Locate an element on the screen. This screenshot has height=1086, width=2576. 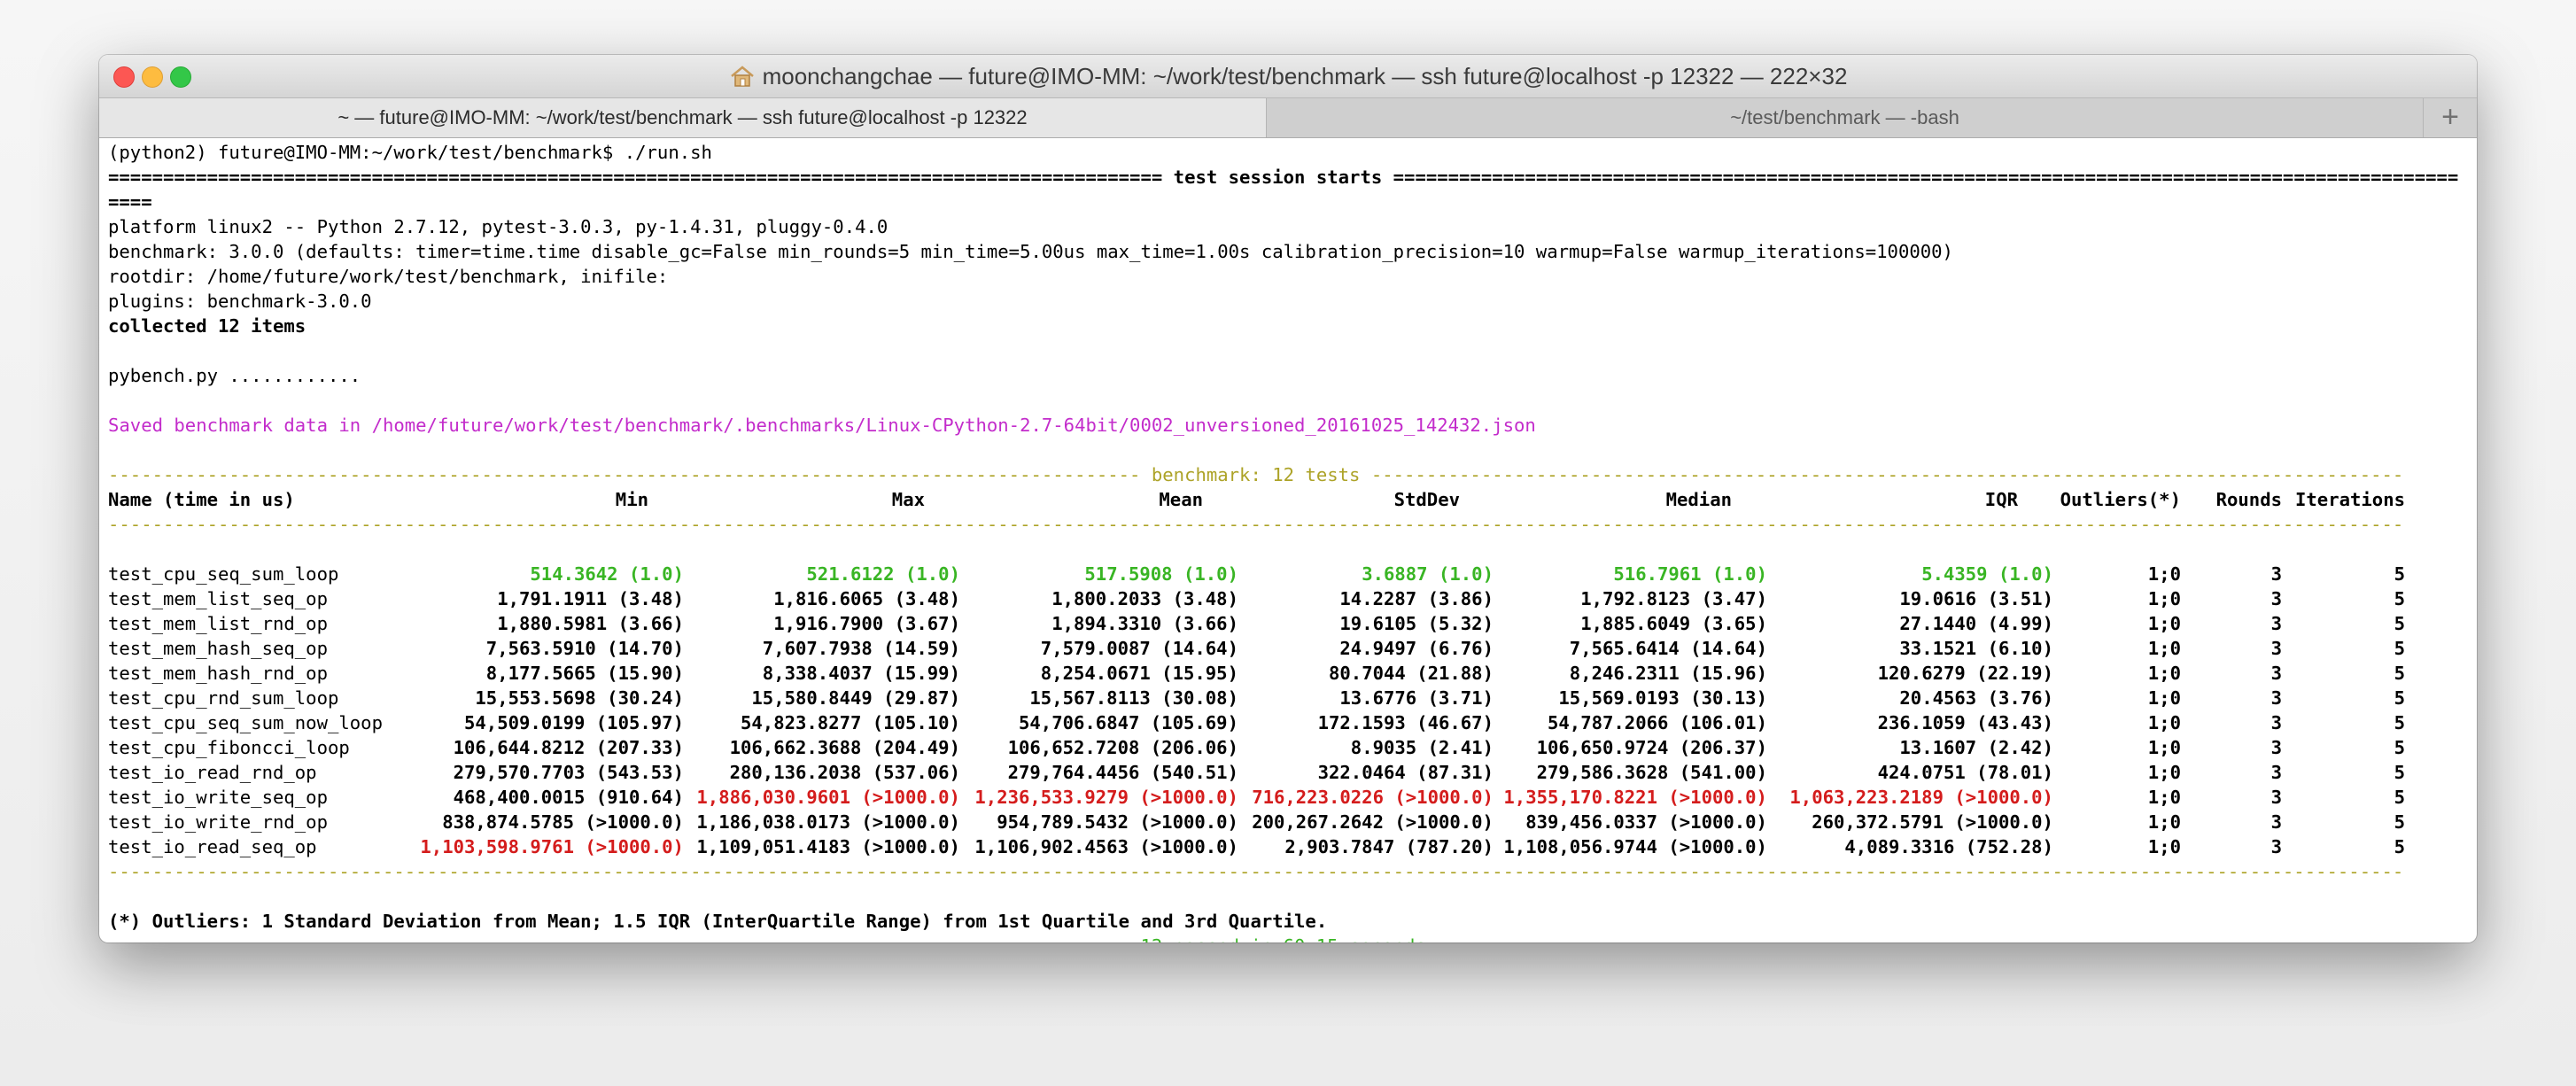
home-icon is located at coordinates (742, 76).